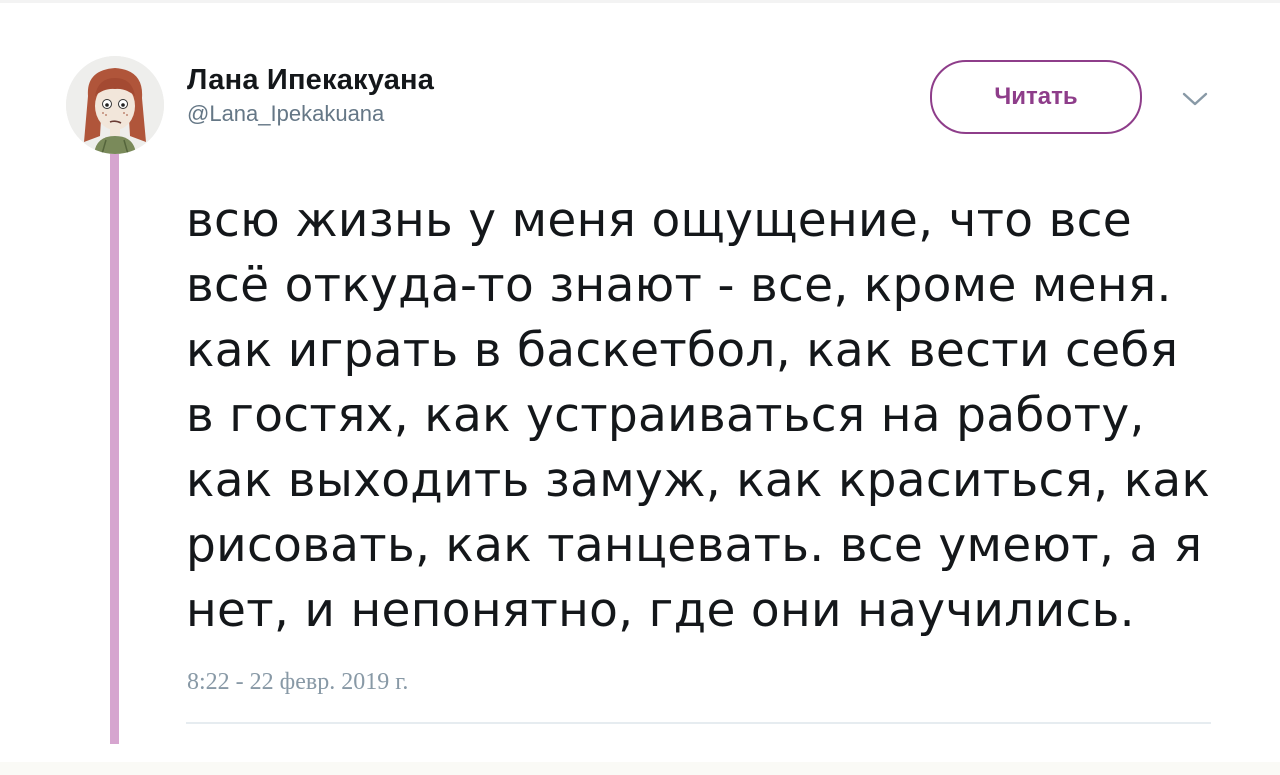 The height and width of the screenshot is (775, 1280). What do you see at coordinates (297, 682) in the screenshot?
I see `tweet-timestamp: 8:22 - 22 февр. 2019 г.` at bounding box center [297, 682].